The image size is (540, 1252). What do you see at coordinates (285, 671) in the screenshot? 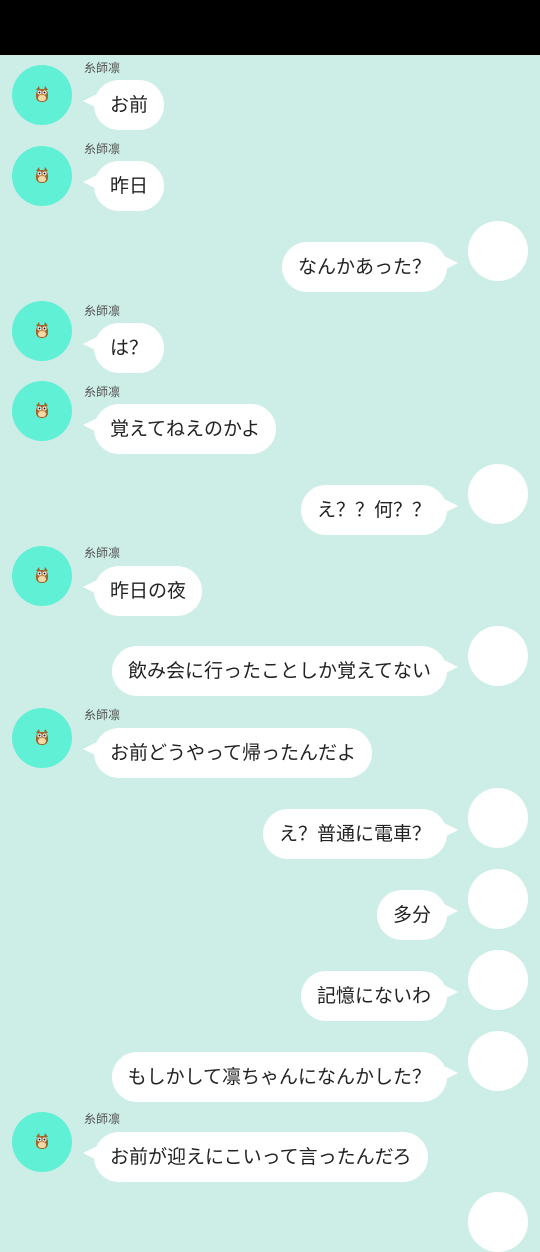
I see `message-bubble: 飲み会に行ったことしか覚えてない` at bounding box center [285, 671].